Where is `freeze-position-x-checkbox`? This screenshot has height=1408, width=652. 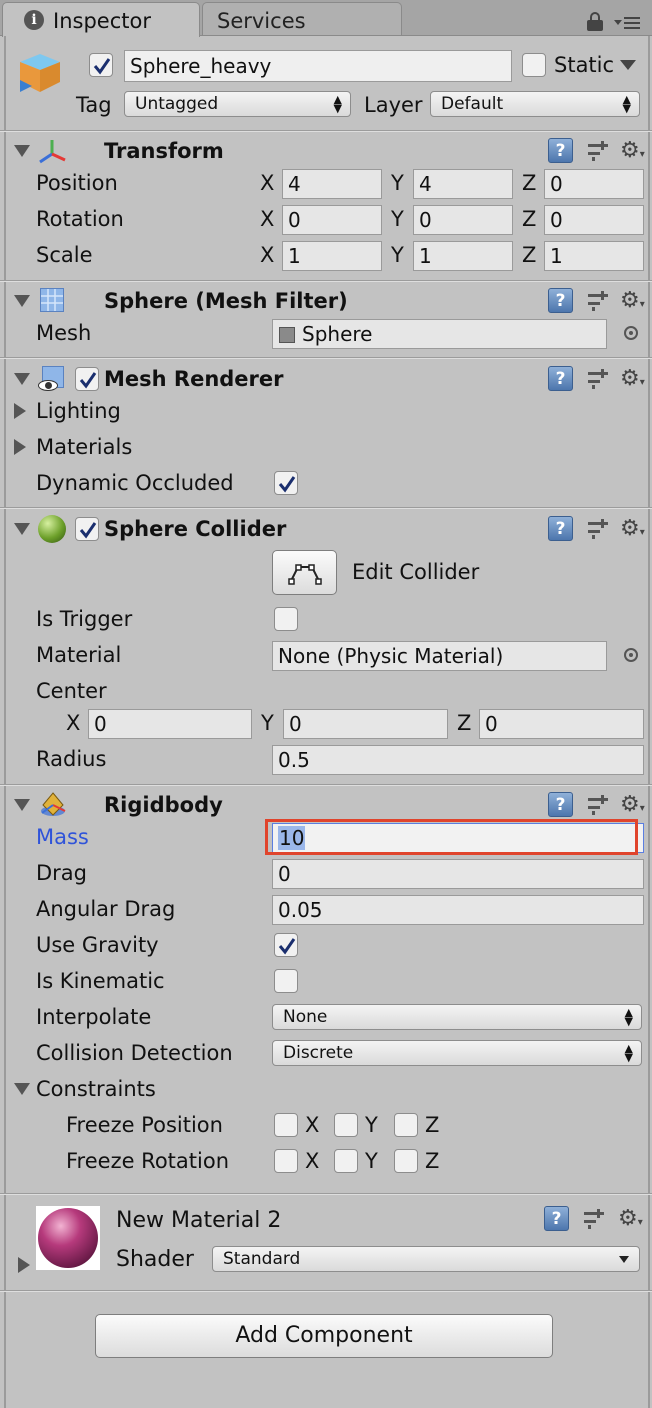 freeze-position-x-checkbox is located at coordinates (286, 1125).